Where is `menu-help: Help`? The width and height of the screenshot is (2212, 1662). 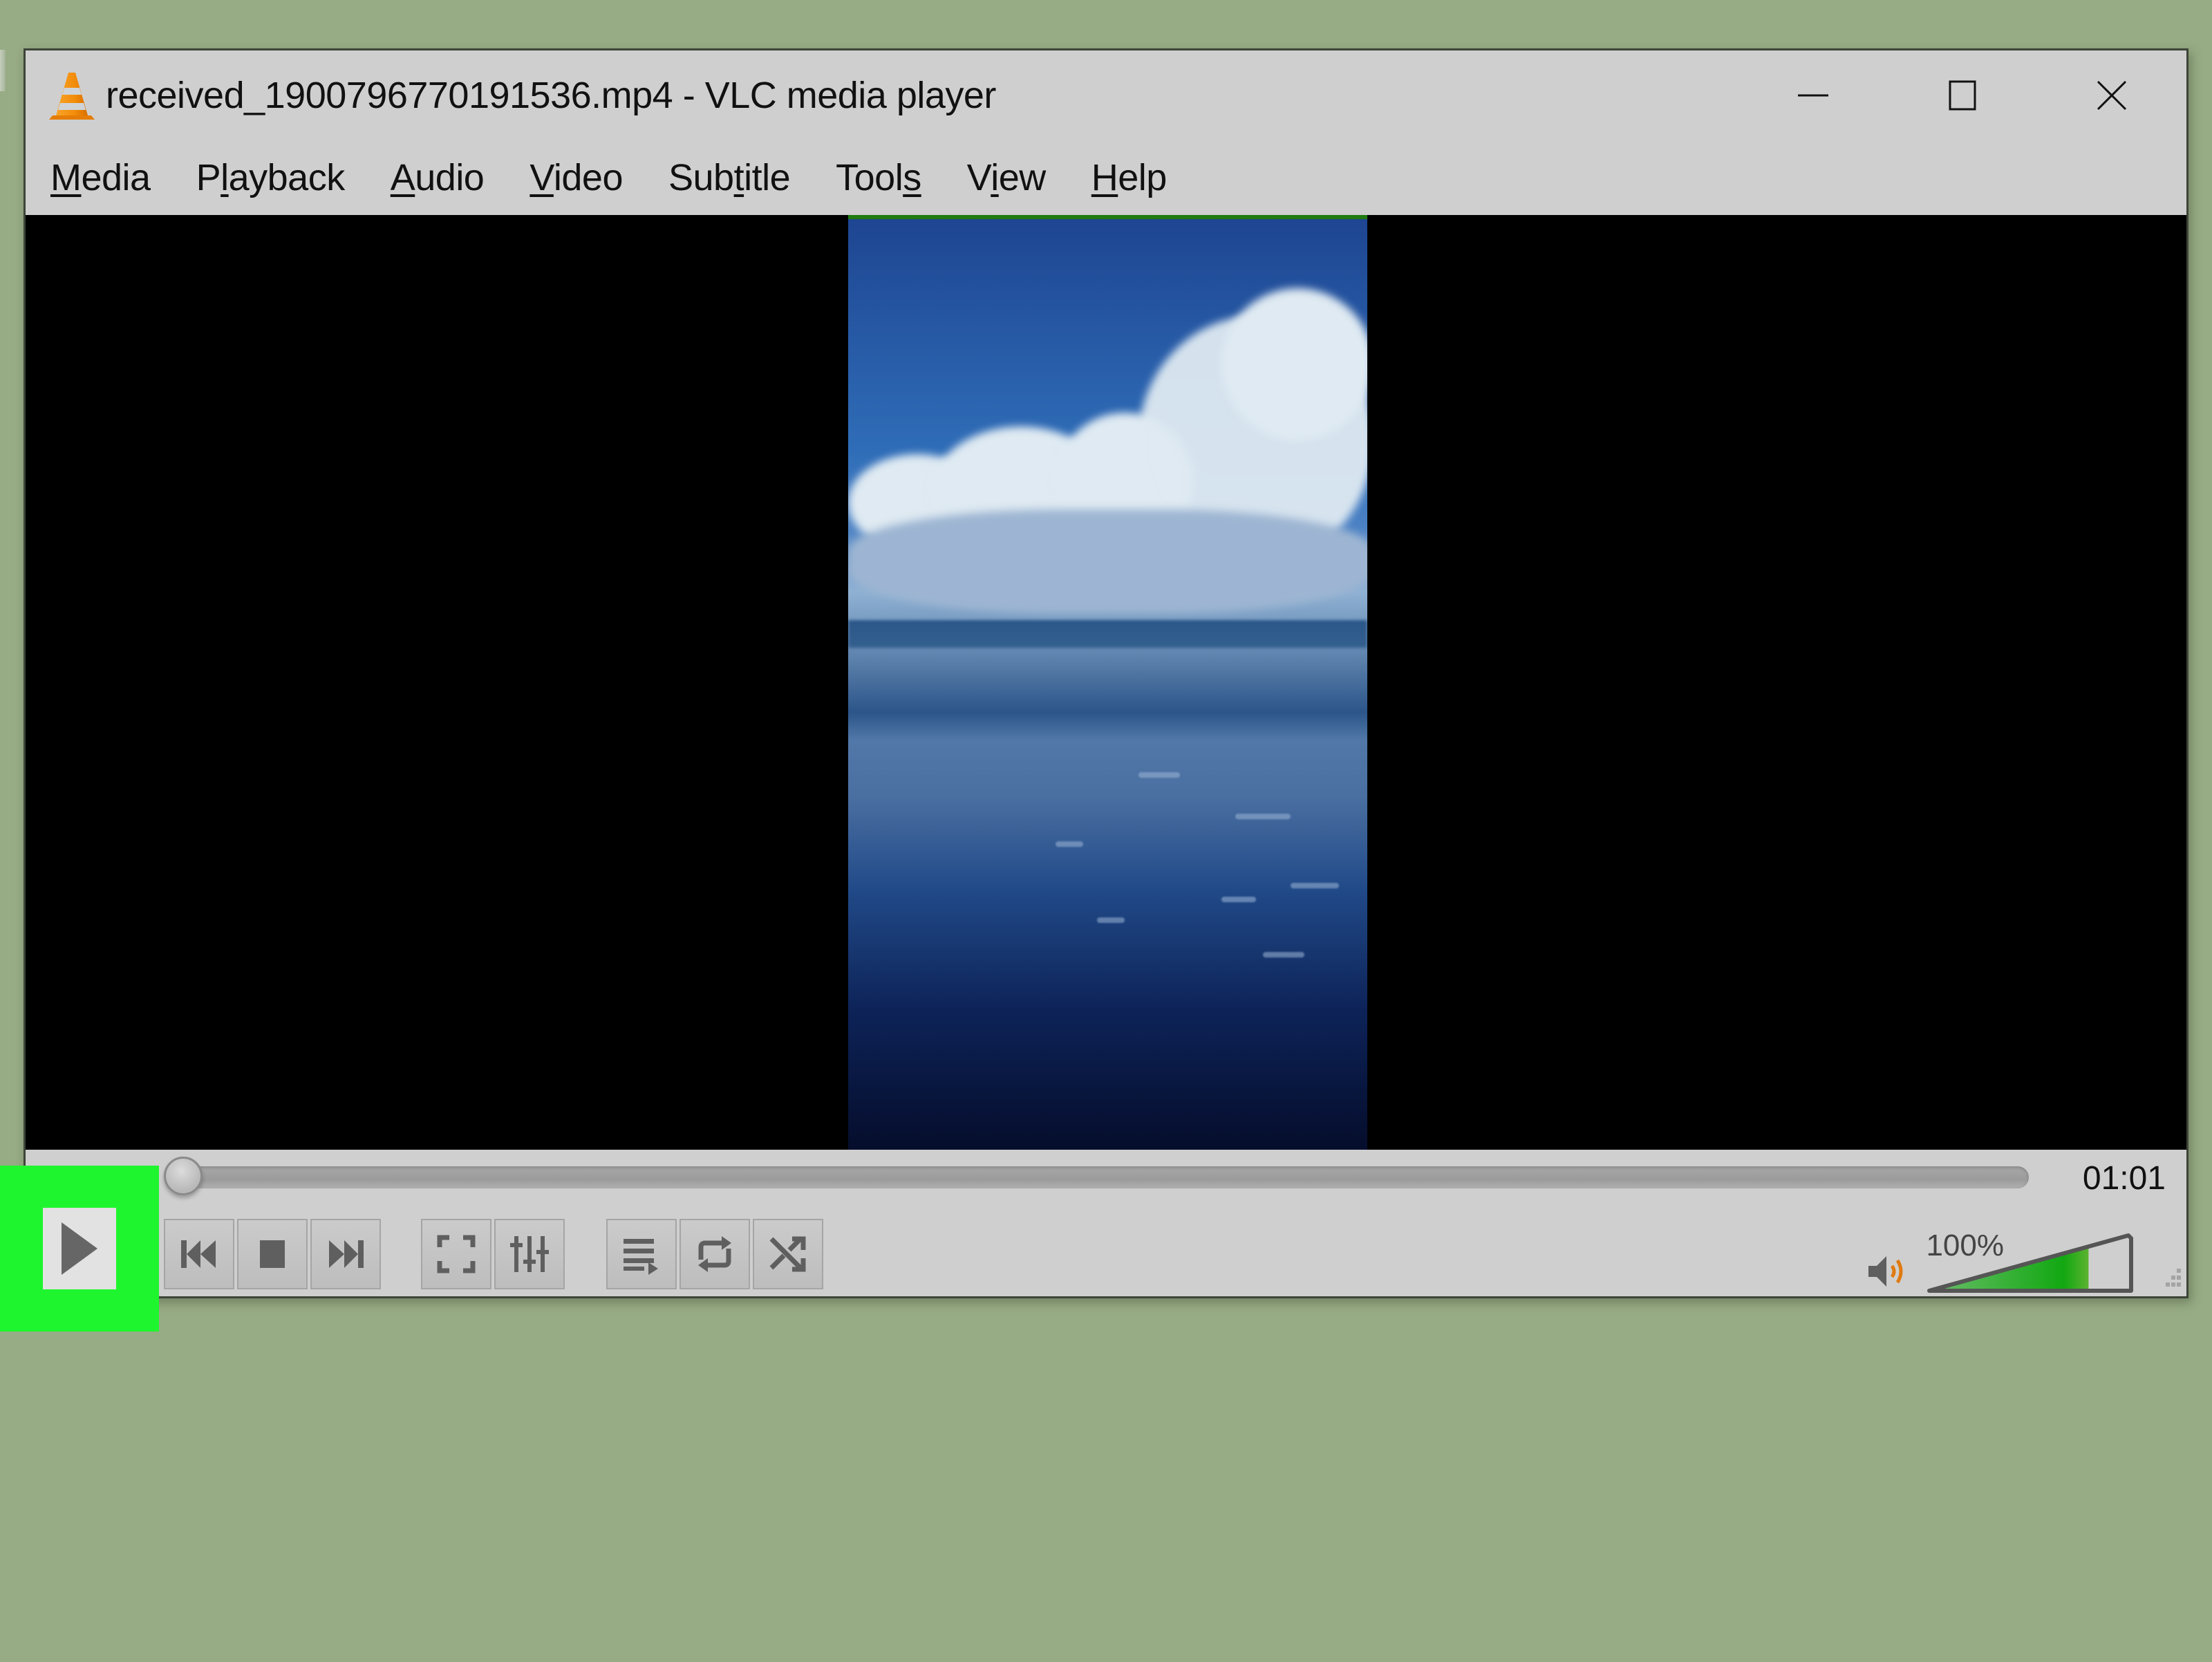 menu-help: Help is located at coordinates (1129, 178).